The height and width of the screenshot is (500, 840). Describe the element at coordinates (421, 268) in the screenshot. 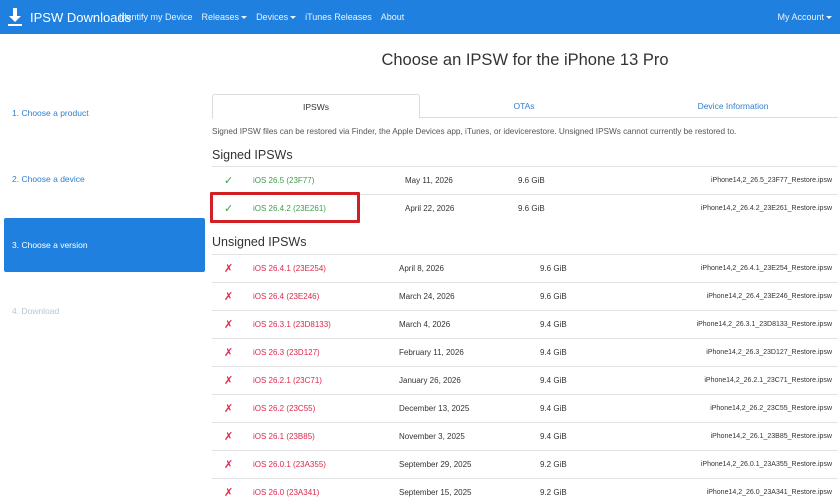

I see `release-date: April 8, 2026` at that location.